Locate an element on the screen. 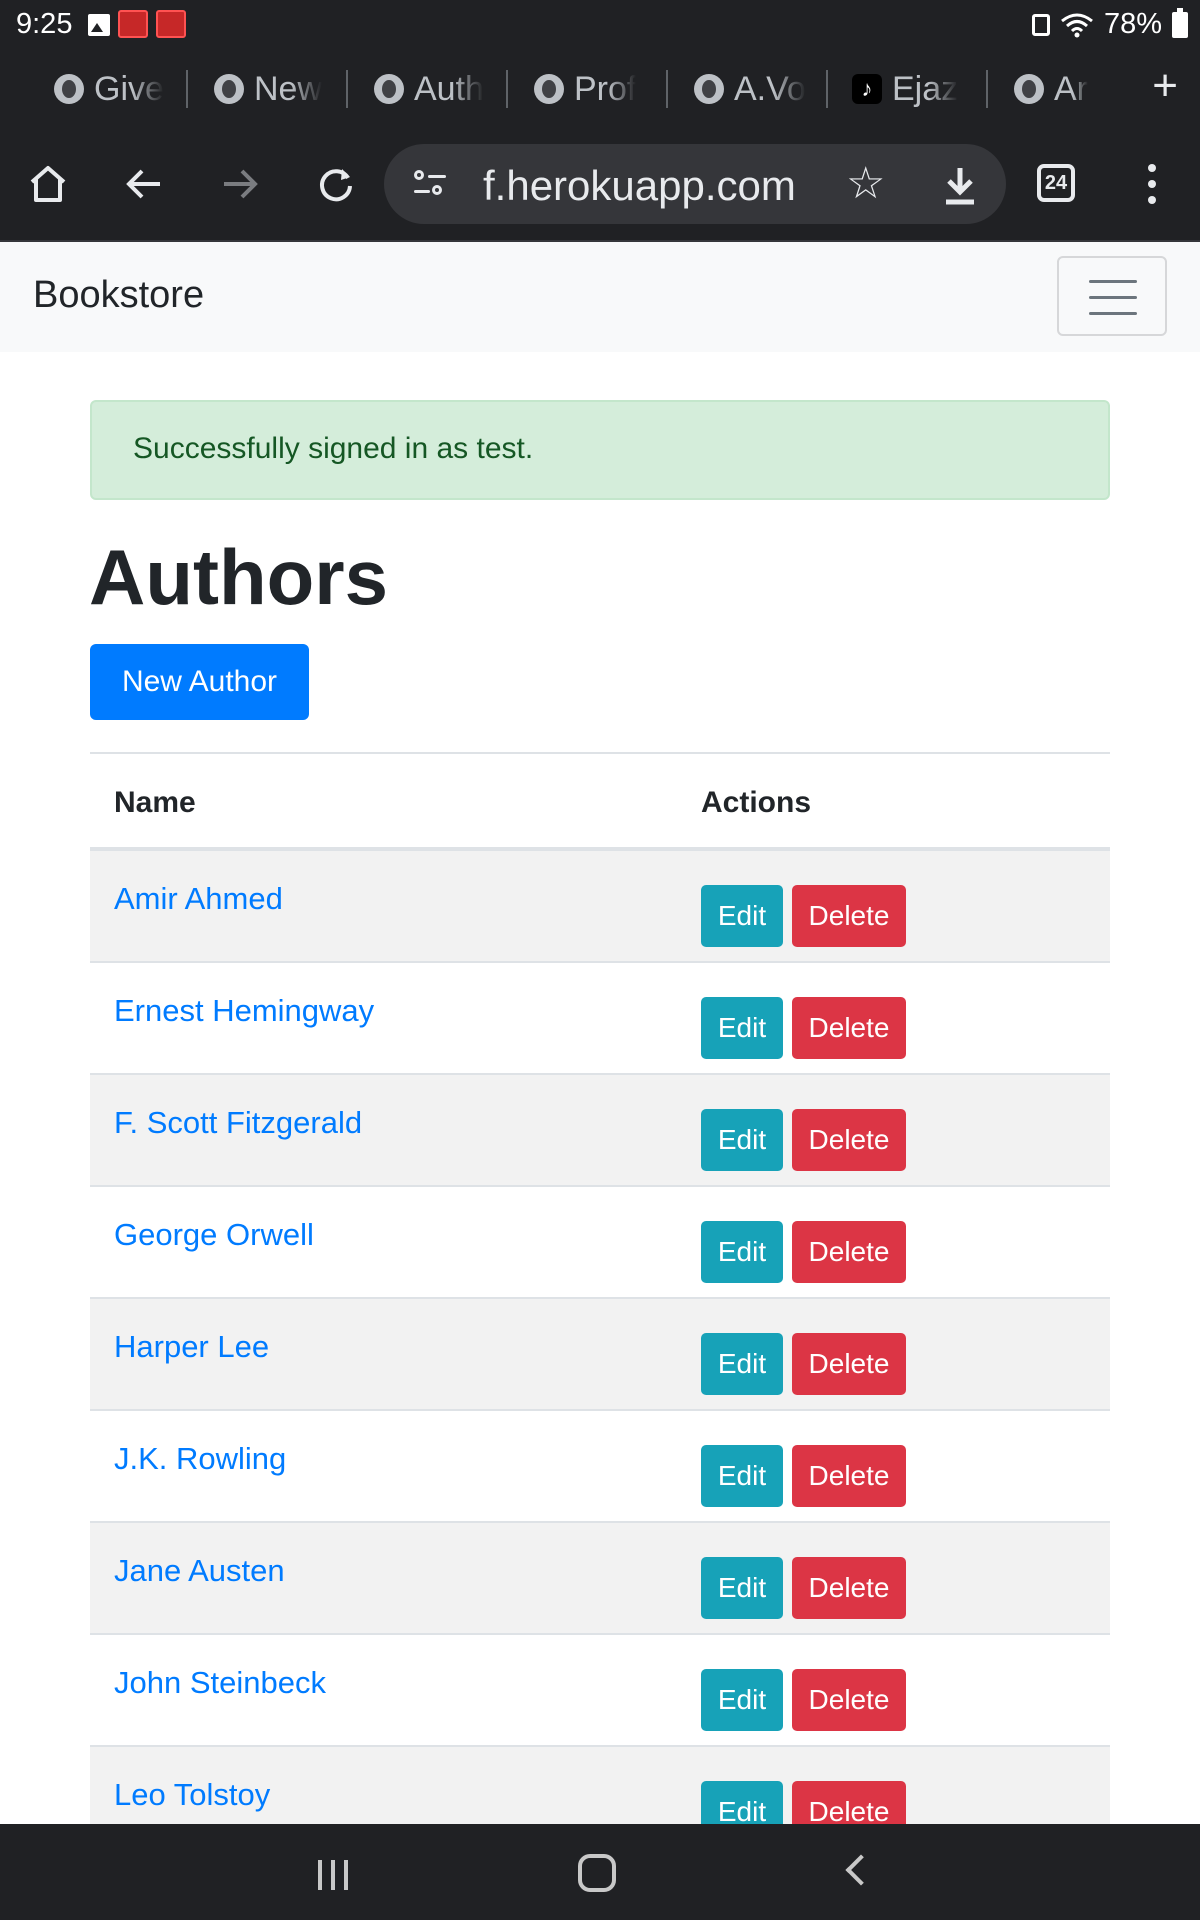  download-icon is located at coordinates (960, 186).